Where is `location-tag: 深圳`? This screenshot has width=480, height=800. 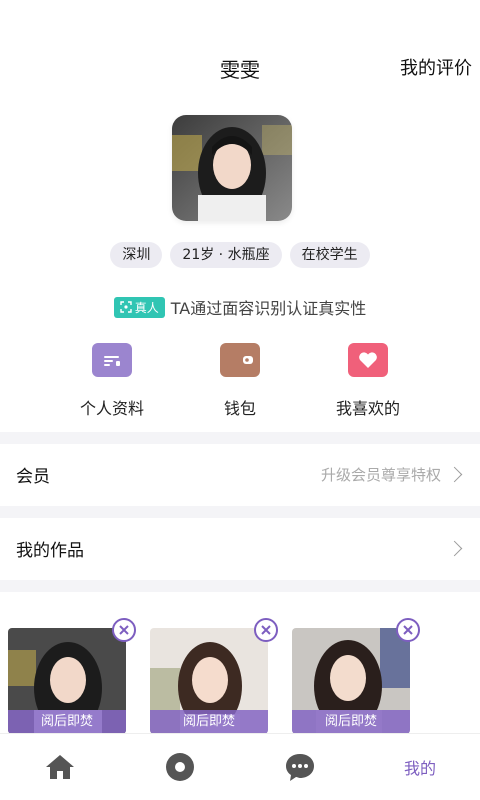 location-tag: 深圳 is located at coordinates (136, 255).